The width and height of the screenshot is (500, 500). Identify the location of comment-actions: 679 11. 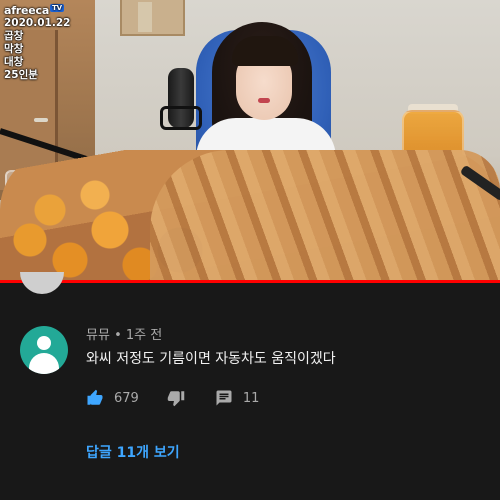
(172, 398).